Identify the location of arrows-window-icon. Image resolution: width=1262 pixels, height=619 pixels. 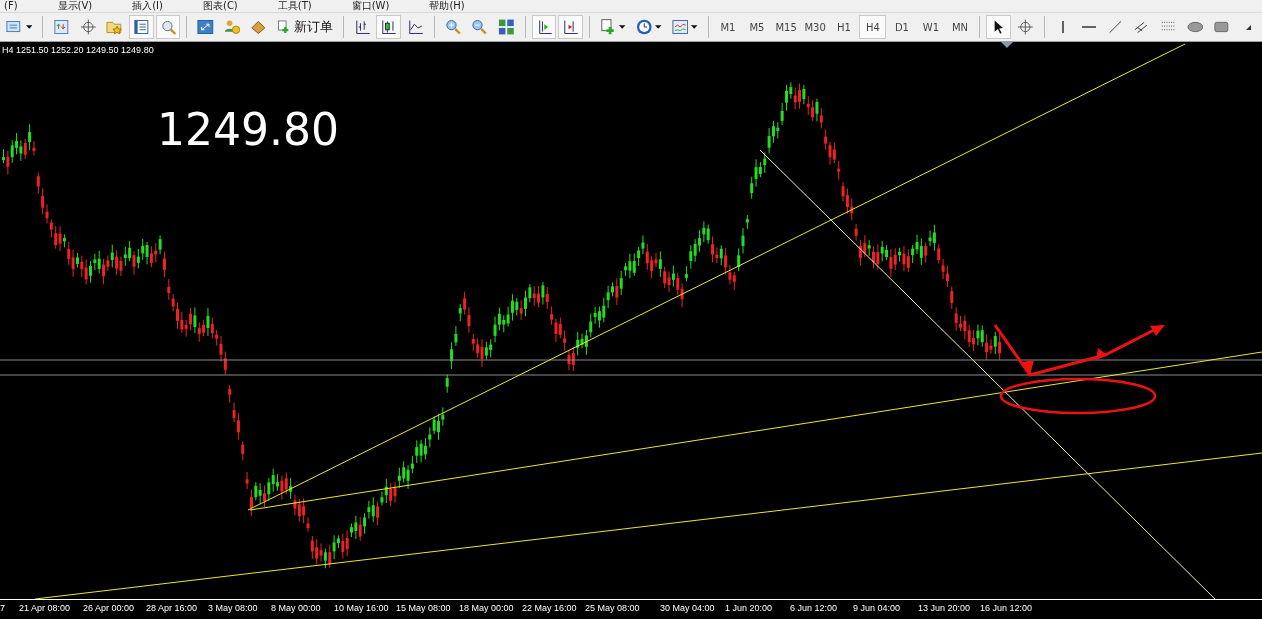
(61, 27).